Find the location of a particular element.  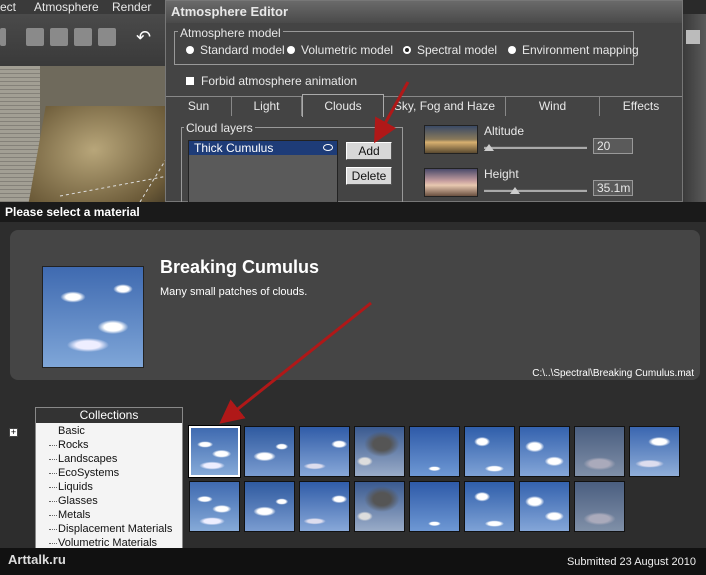

radio-environment-mapping: Environment mapping is located at coordinates (573, 50).